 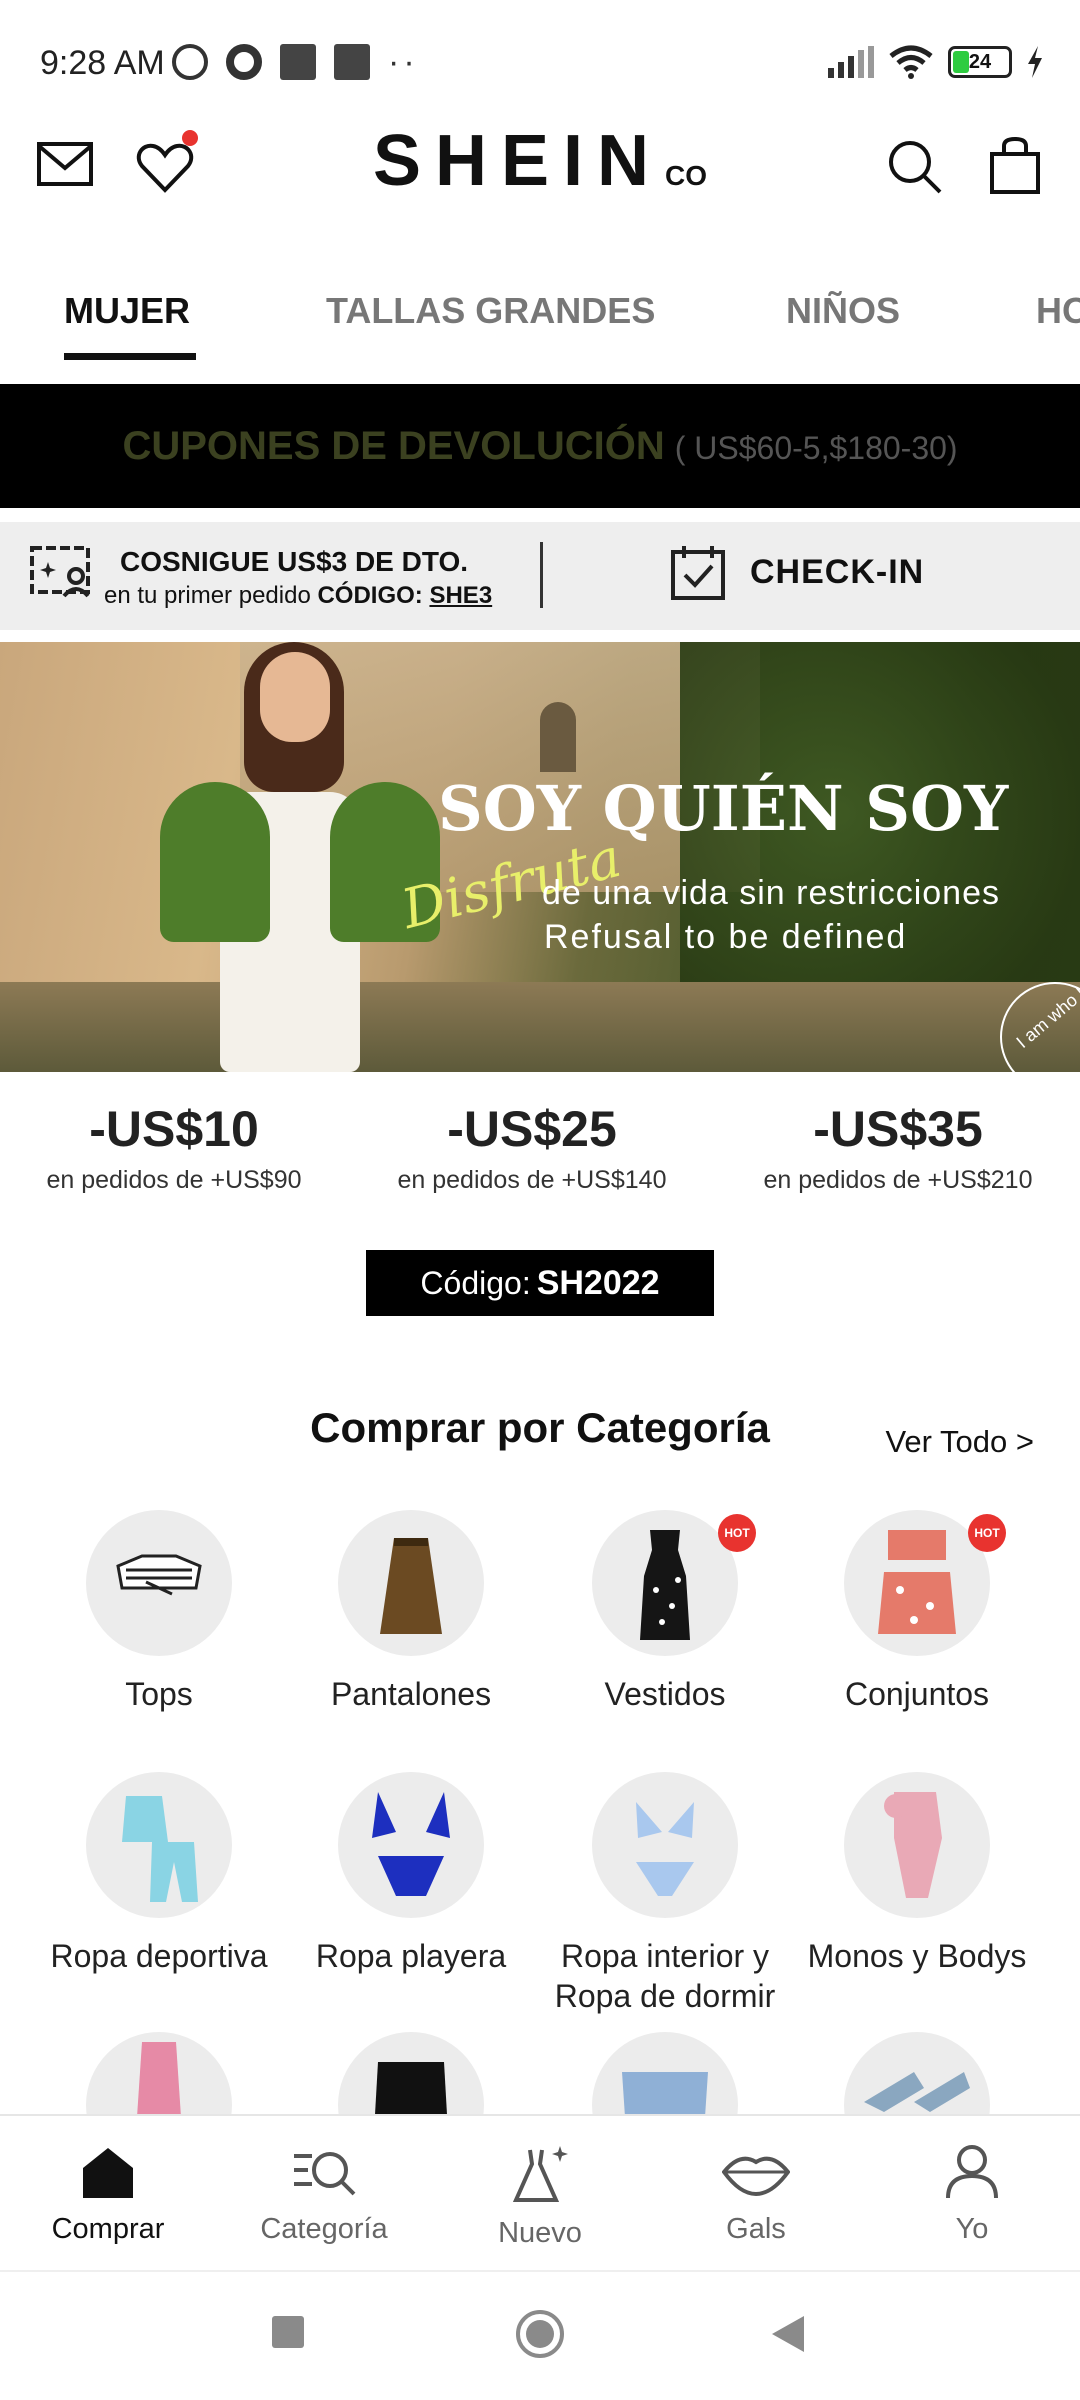 I want to click on tab-ninos: NIÑOS, so click(x=843, y=311).